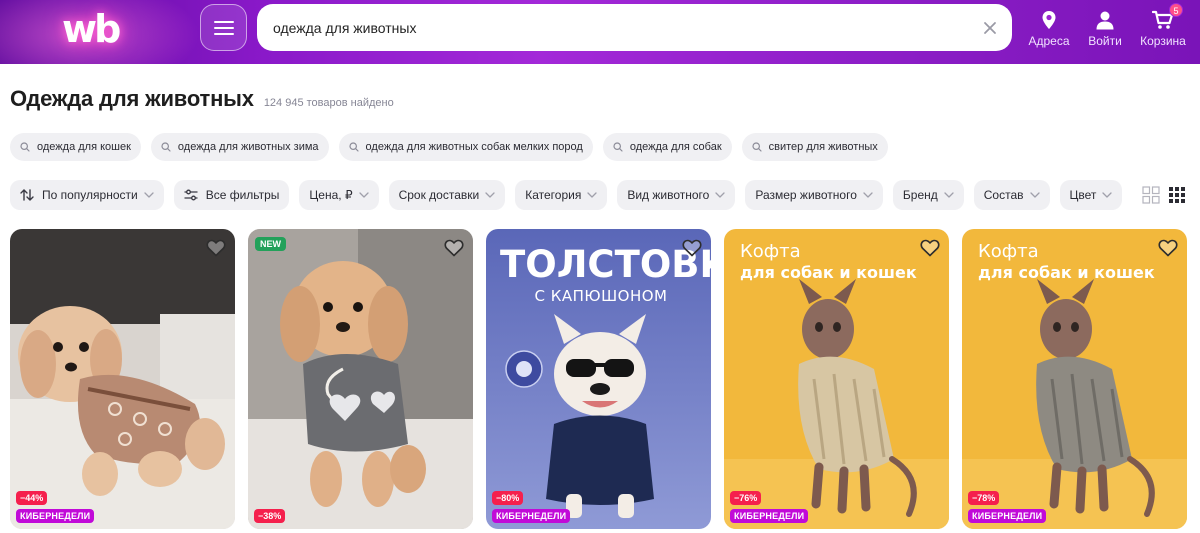 The image size is (1200, 533). Describe the element at coordinates (1049, 28) in the screenshot. I see `addresses-button: Адреса` at that location.